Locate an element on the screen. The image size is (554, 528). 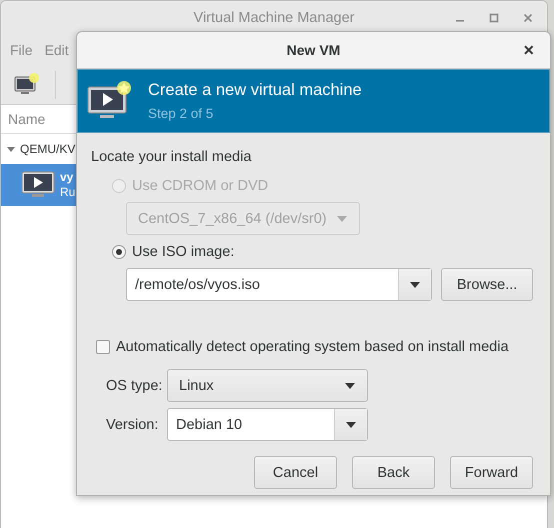
vm-name: vy is located at coordinates (67, 177).